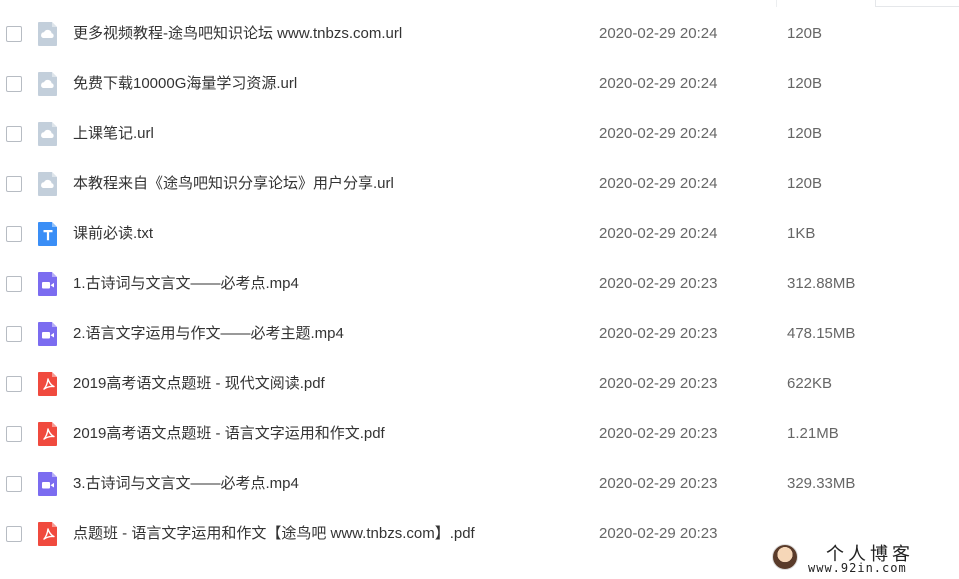 This screenshot has height=579, width=959. What do you see at coordinates (274, 534) in the screenshot?
I see `file-name: 点题班 - 语言文字运用和作文【途鸟吧 www.tnbzs.com】.pdf` at bounding box center [274, 534].